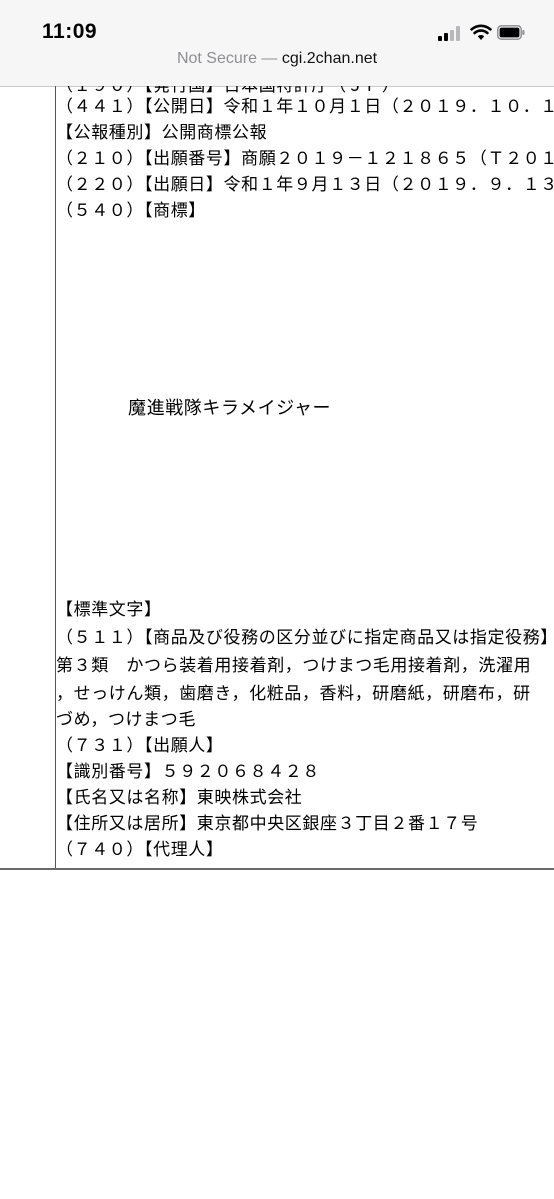 The height and width of the screenshot is (1199, 554). I want to click on doc-line-classification-heading: （５１１）【商品及び役務の区分並びに指定商品又は指定役務】, so click(305, 638).